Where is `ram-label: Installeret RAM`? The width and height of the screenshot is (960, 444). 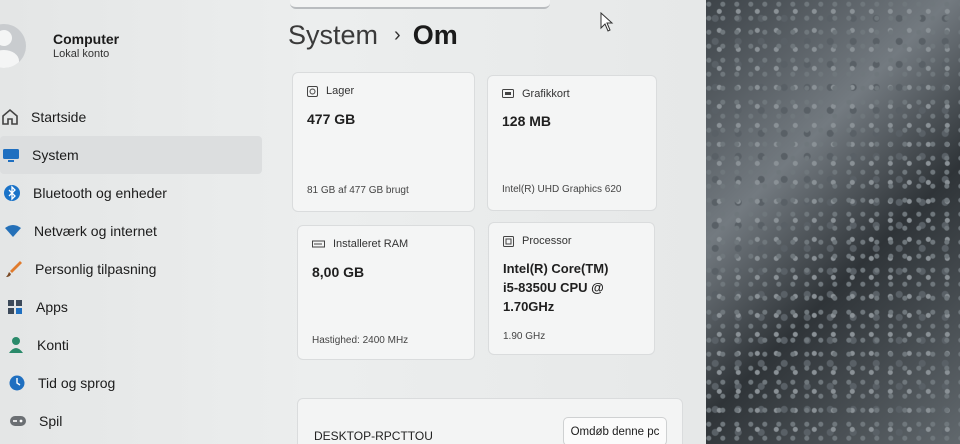
ram-label: Installeret RAM is located at coordinates (371, 244).